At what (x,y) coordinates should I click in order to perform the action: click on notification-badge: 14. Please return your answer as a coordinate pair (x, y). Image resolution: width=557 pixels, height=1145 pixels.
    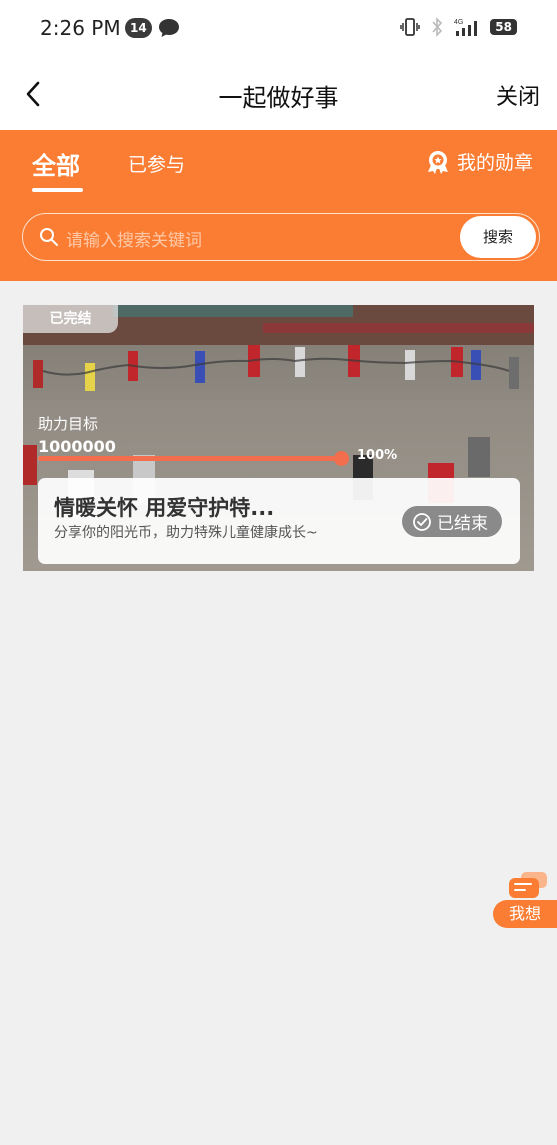
    Looking at the image, I should click on (138, 28).